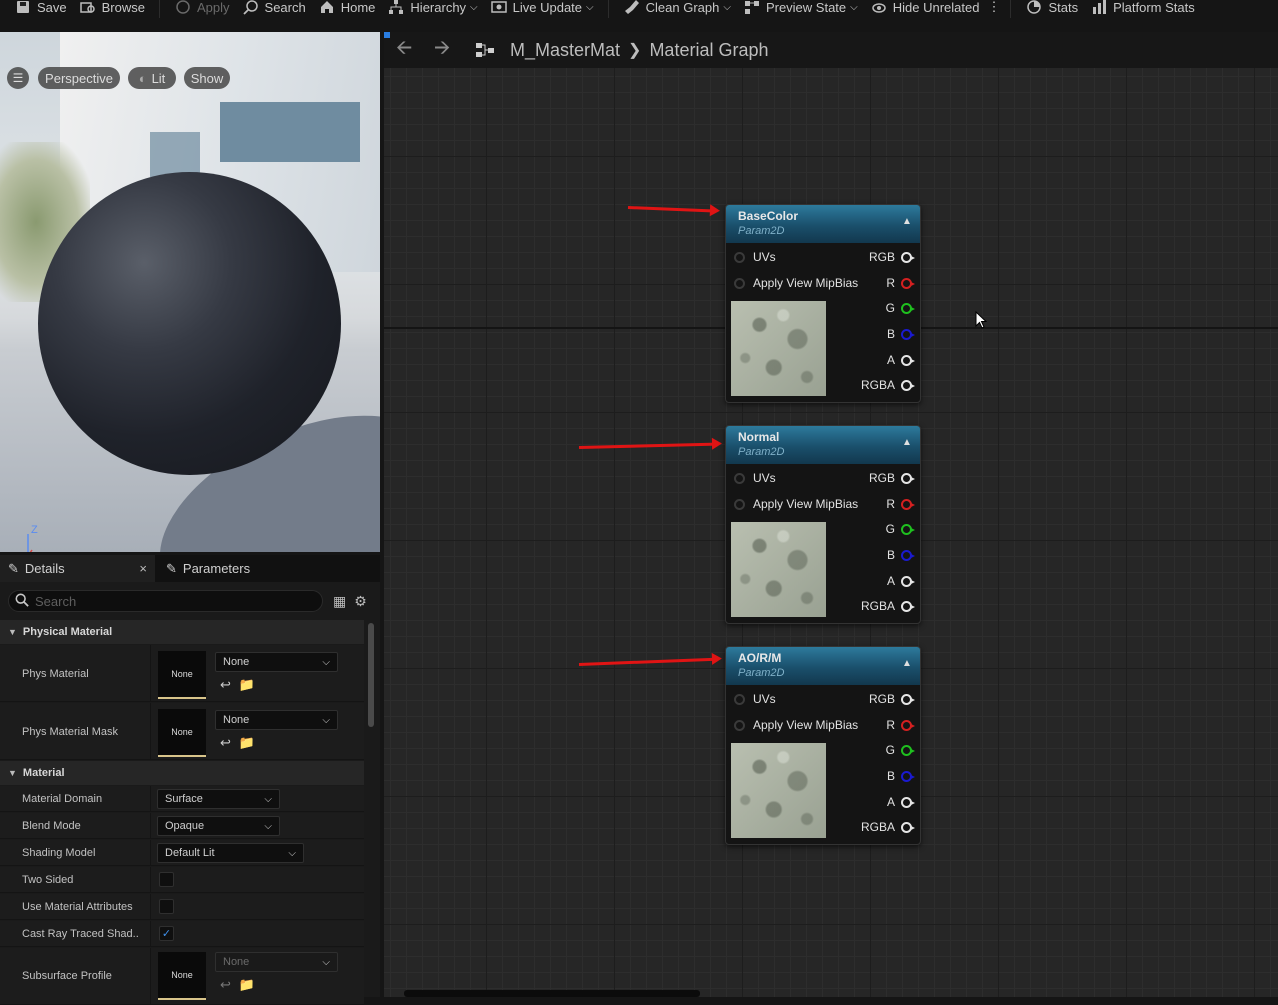  I want to click on tab-parameters: ✎ Parameters, so click(208, 568).